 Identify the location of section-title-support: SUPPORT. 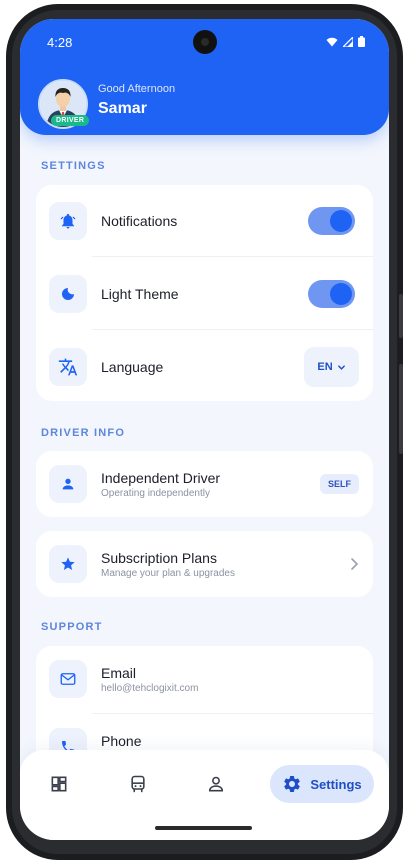
(72, 627).